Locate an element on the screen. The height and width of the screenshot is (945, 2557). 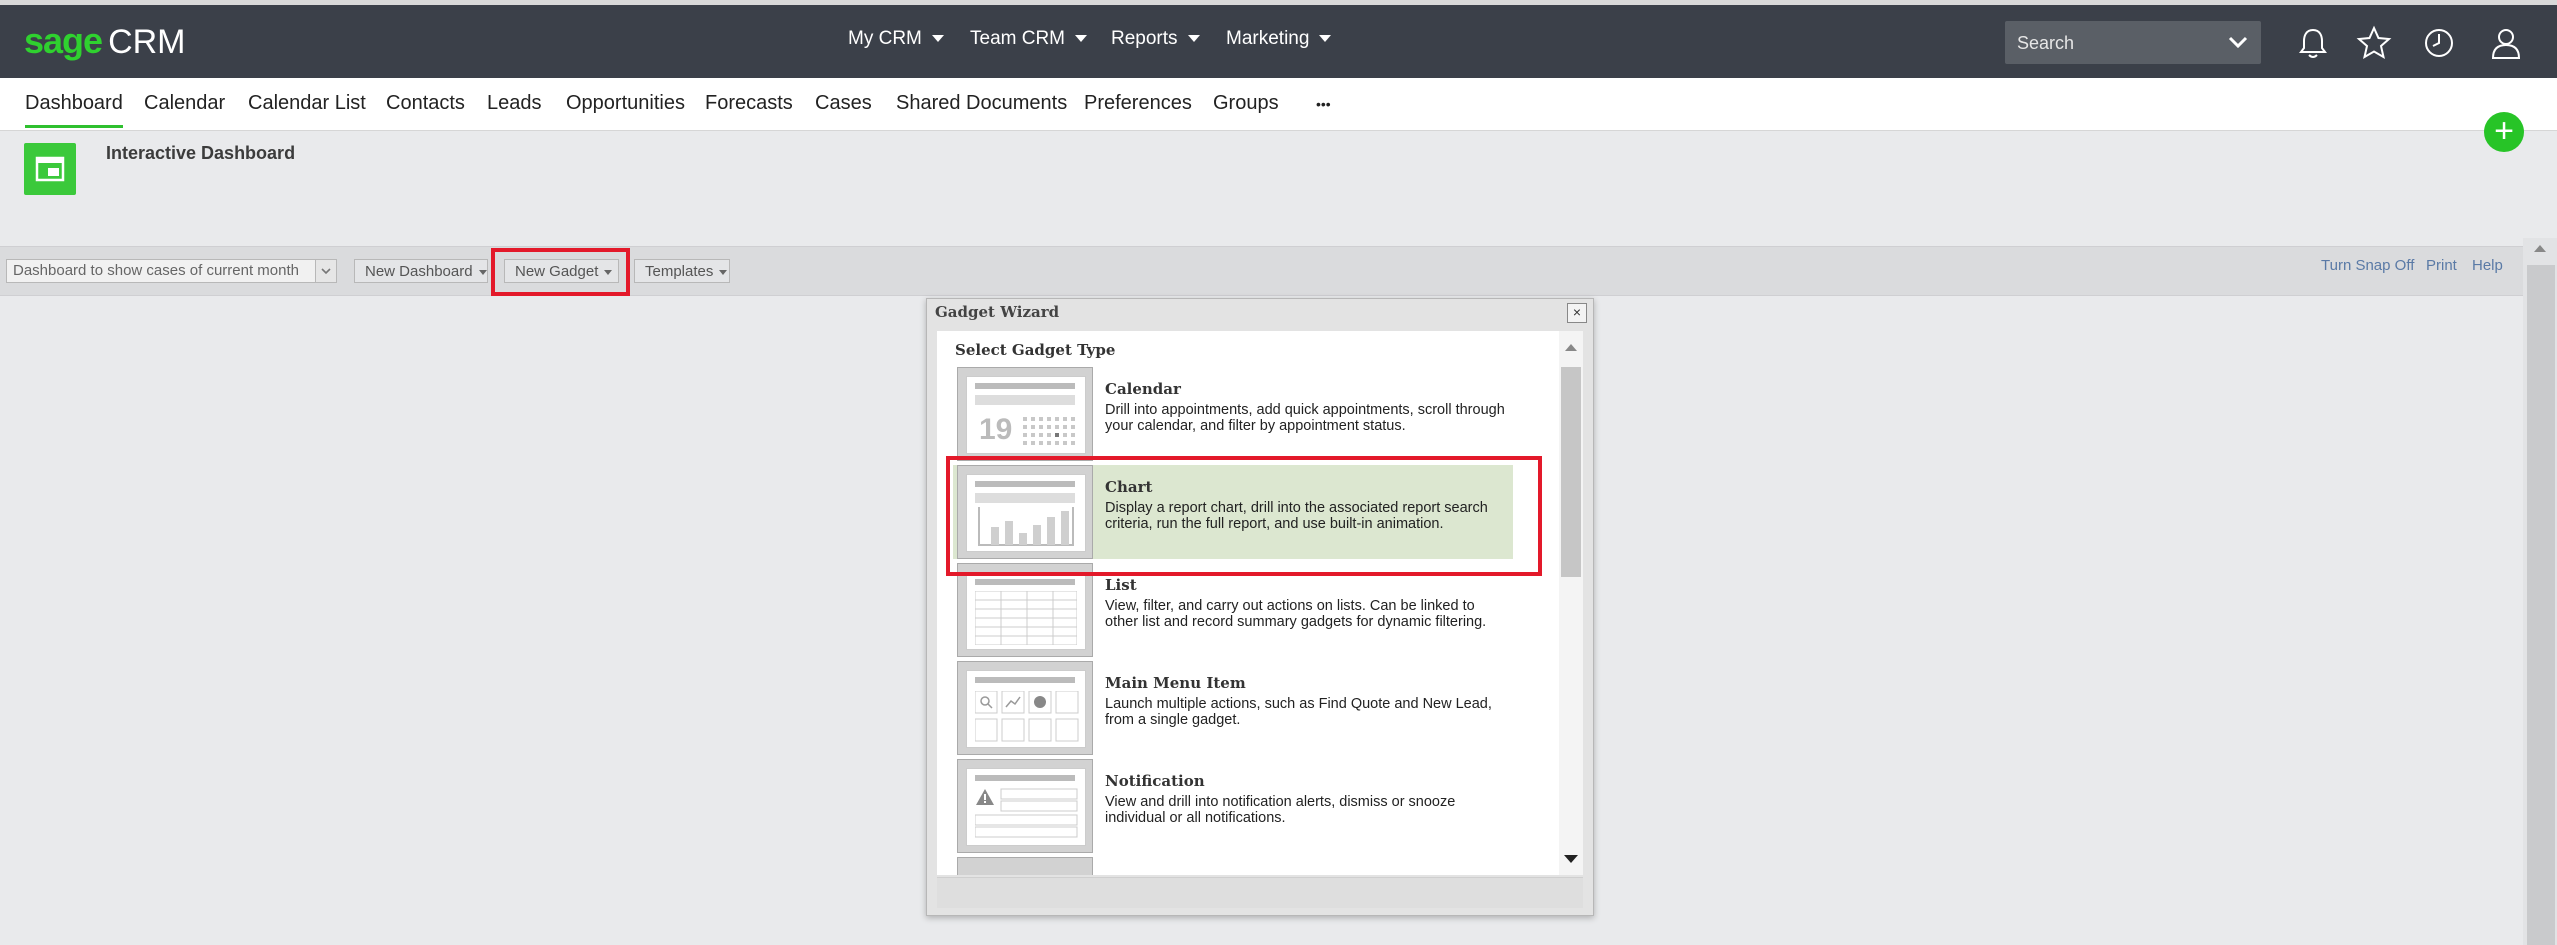
dashboard-select-value: Dashboard to show cases of current month is located at coordinates (156, 270).